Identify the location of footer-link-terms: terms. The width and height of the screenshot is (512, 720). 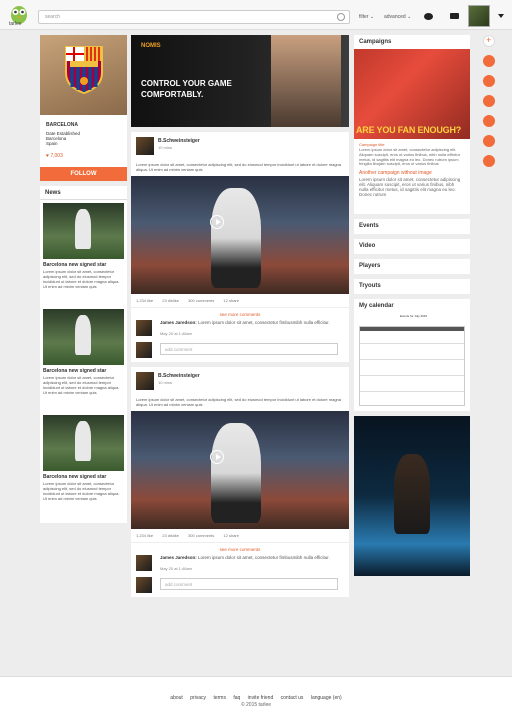
(219, 698).